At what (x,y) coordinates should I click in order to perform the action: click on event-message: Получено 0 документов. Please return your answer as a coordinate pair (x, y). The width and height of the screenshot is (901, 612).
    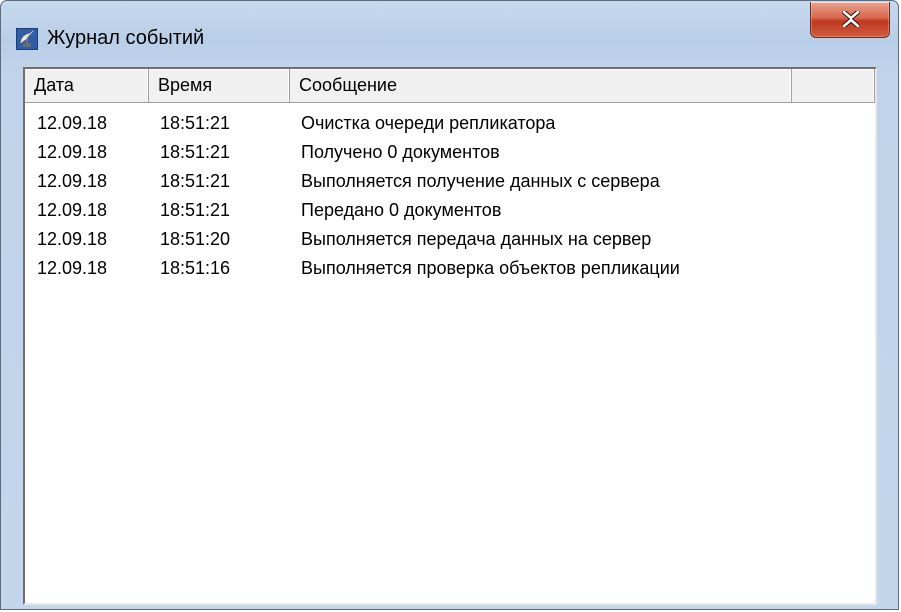
    Looking at the image, I should click on (400, 152).